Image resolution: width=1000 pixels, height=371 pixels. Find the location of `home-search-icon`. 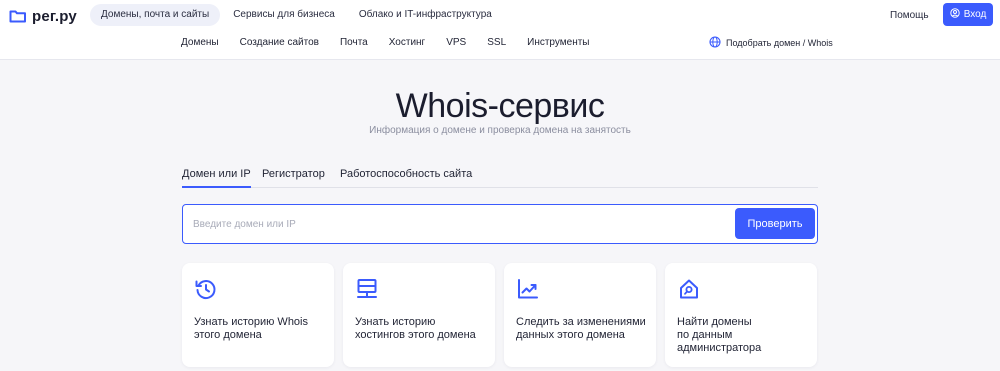

home-search-icon is located at coordinates (689, 289).